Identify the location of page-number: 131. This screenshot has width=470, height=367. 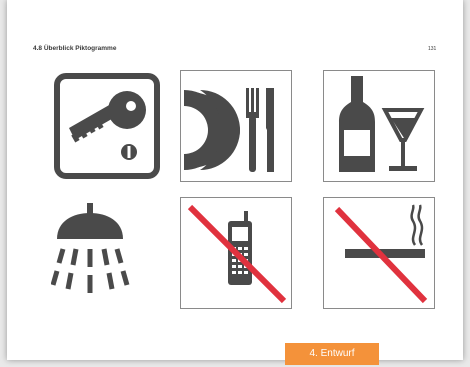
(432, 49).